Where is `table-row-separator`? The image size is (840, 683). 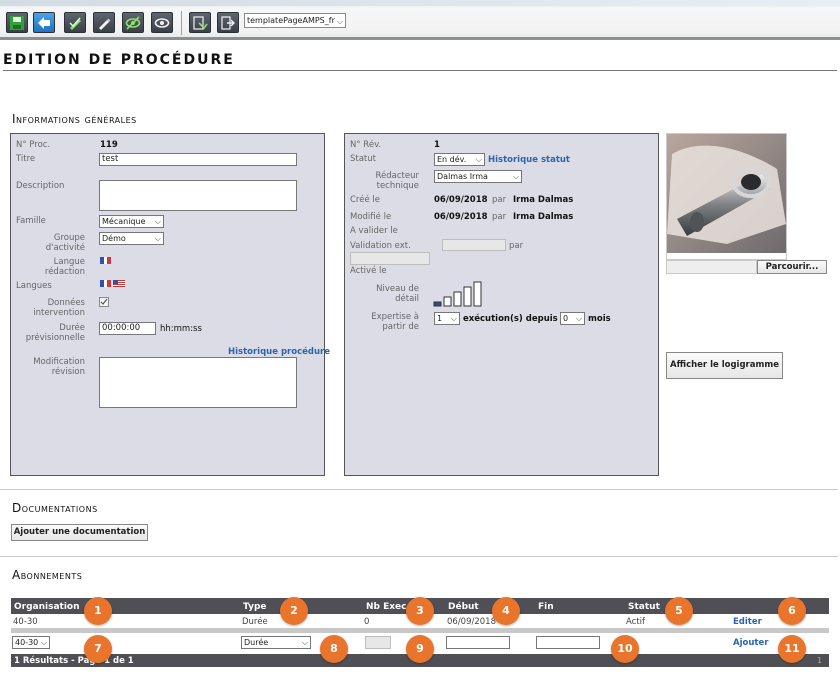 table-row-separator is located at coordinates (420, 630).